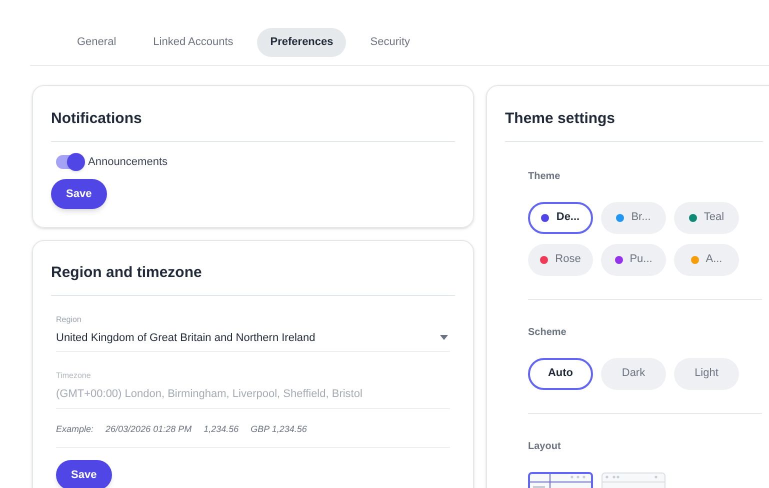 This screenshot has height=488, width=769. I want to click on example-value: 26/03/2026 01:28 PM, so click(149, 429).